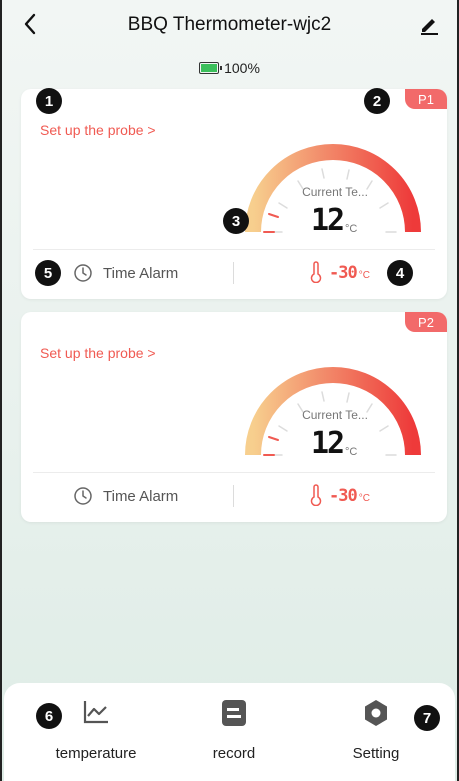  What do you see at coordinates (236, 221) in the screenshot?
I see `callout-badge-3: 3` at bounding box center [236, 221].